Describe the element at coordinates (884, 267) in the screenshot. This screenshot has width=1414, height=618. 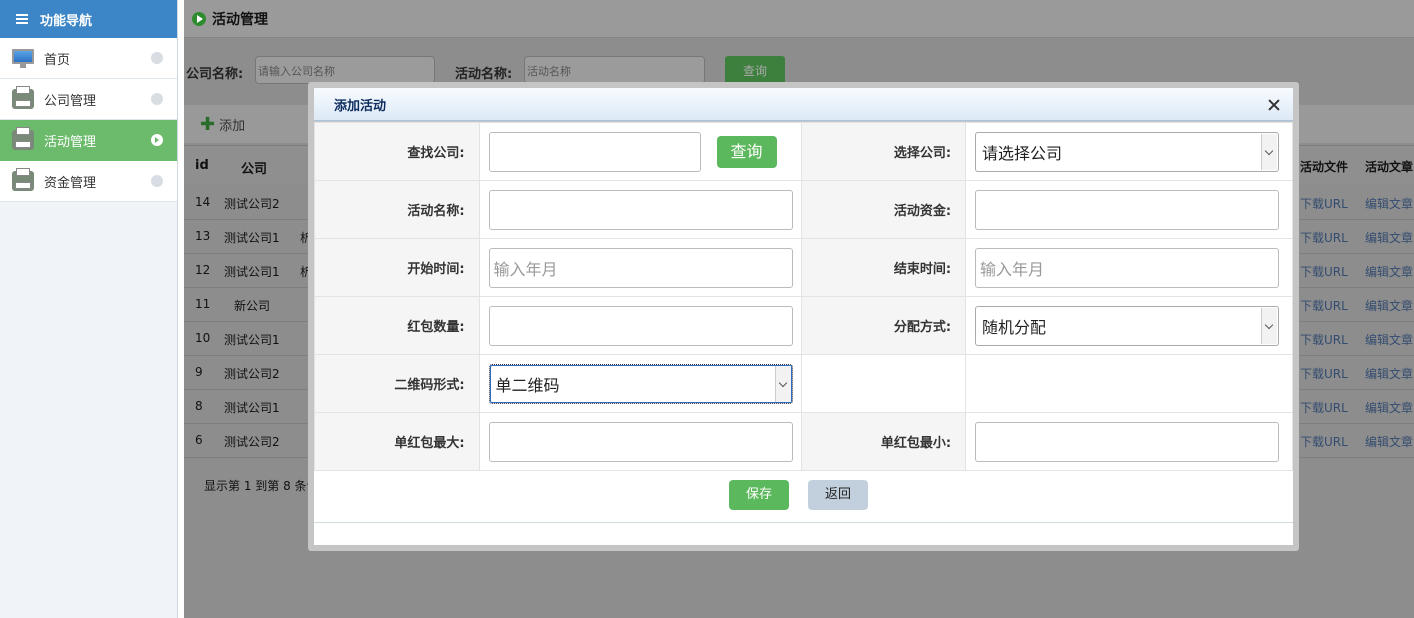
I see `end-time-label: 结束时间:` at that location.